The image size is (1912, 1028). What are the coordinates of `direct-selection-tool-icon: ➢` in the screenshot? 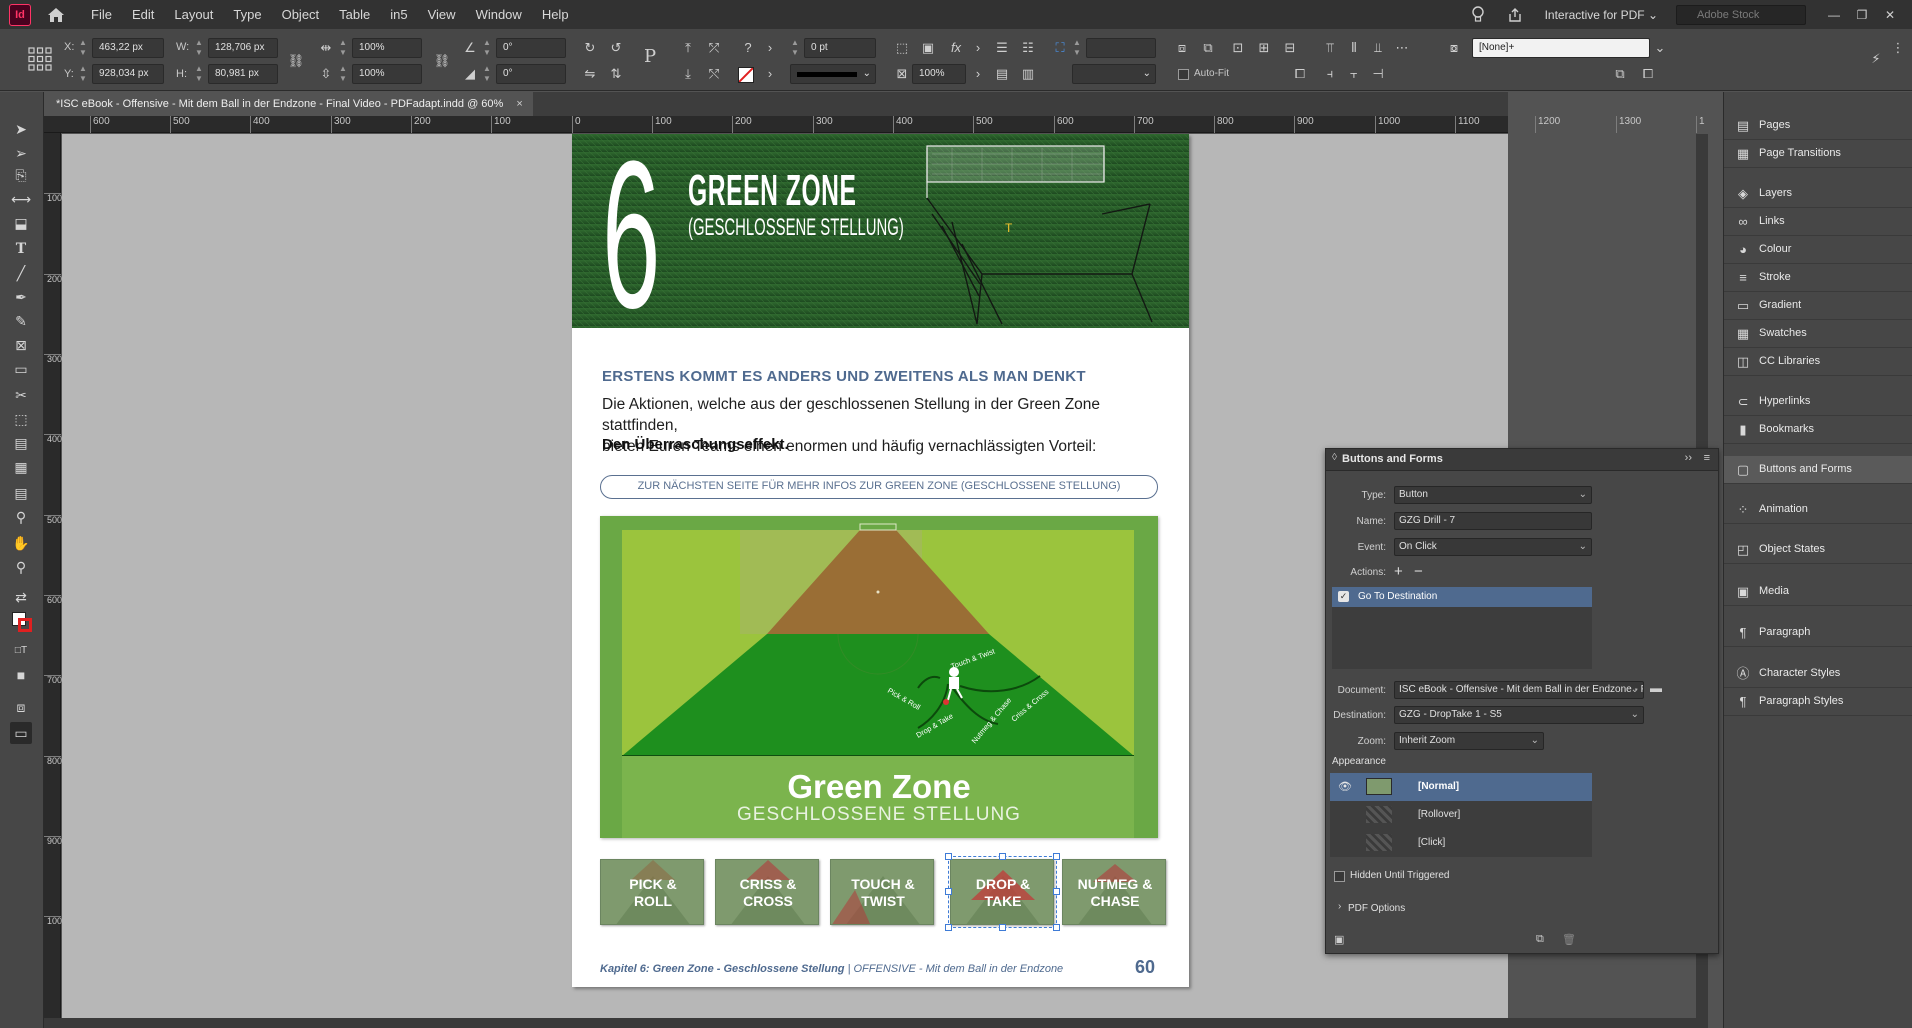 It's located at (21, 153).